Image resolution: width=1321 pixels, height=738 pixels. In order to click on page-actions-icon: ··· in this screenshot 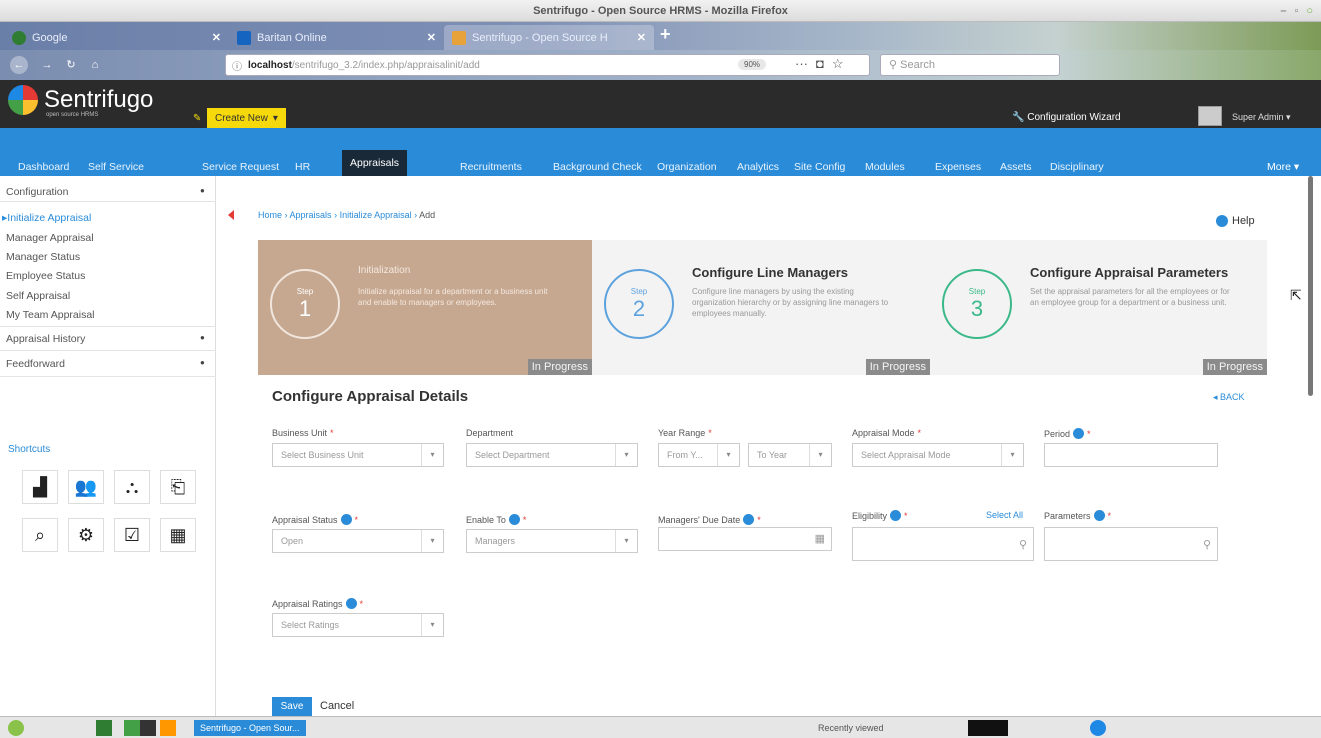, I will do `click(801, 64)`.